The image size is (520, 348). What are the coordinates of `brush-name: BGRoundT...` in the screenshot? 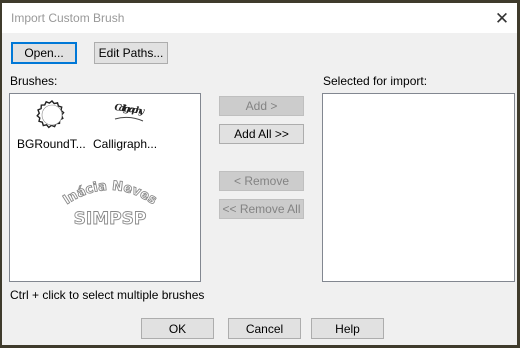 It's located at (51, 144).